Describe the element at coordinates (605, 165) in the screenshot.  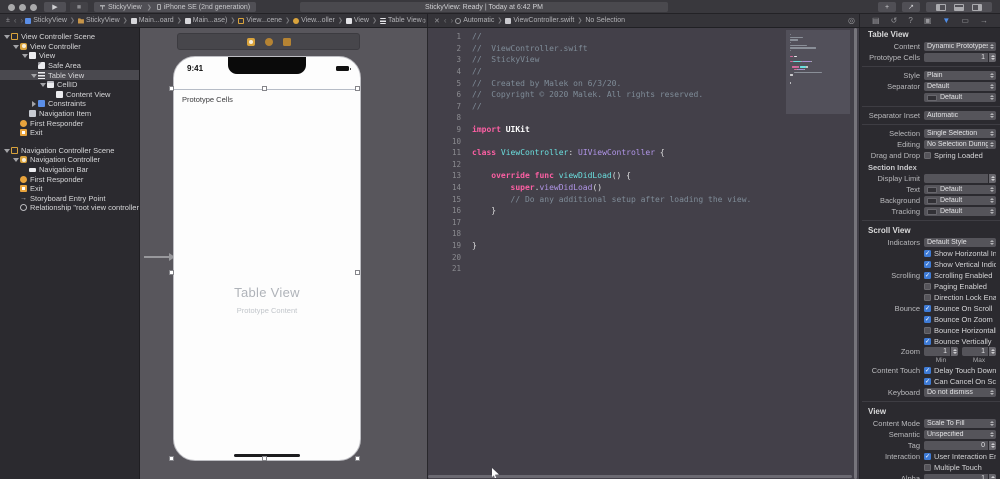
I see `code-line: 12` at that location.